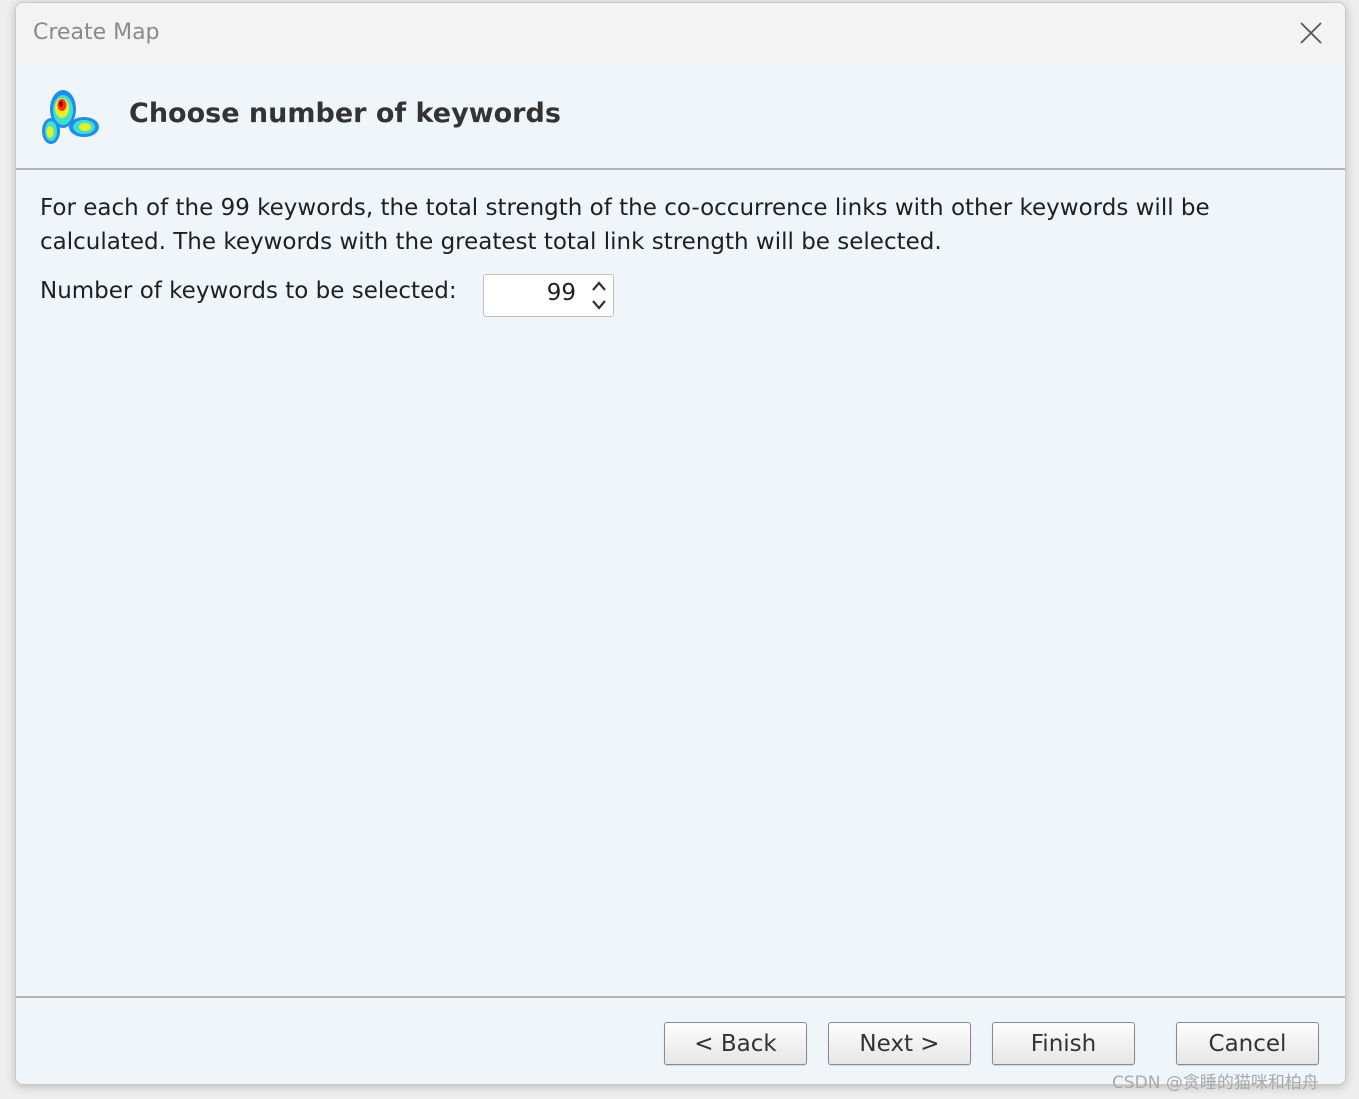  Describe the element at coordinates (1247, 1043) in the screenshot. I see `cancel-button: Cancel` at that location.